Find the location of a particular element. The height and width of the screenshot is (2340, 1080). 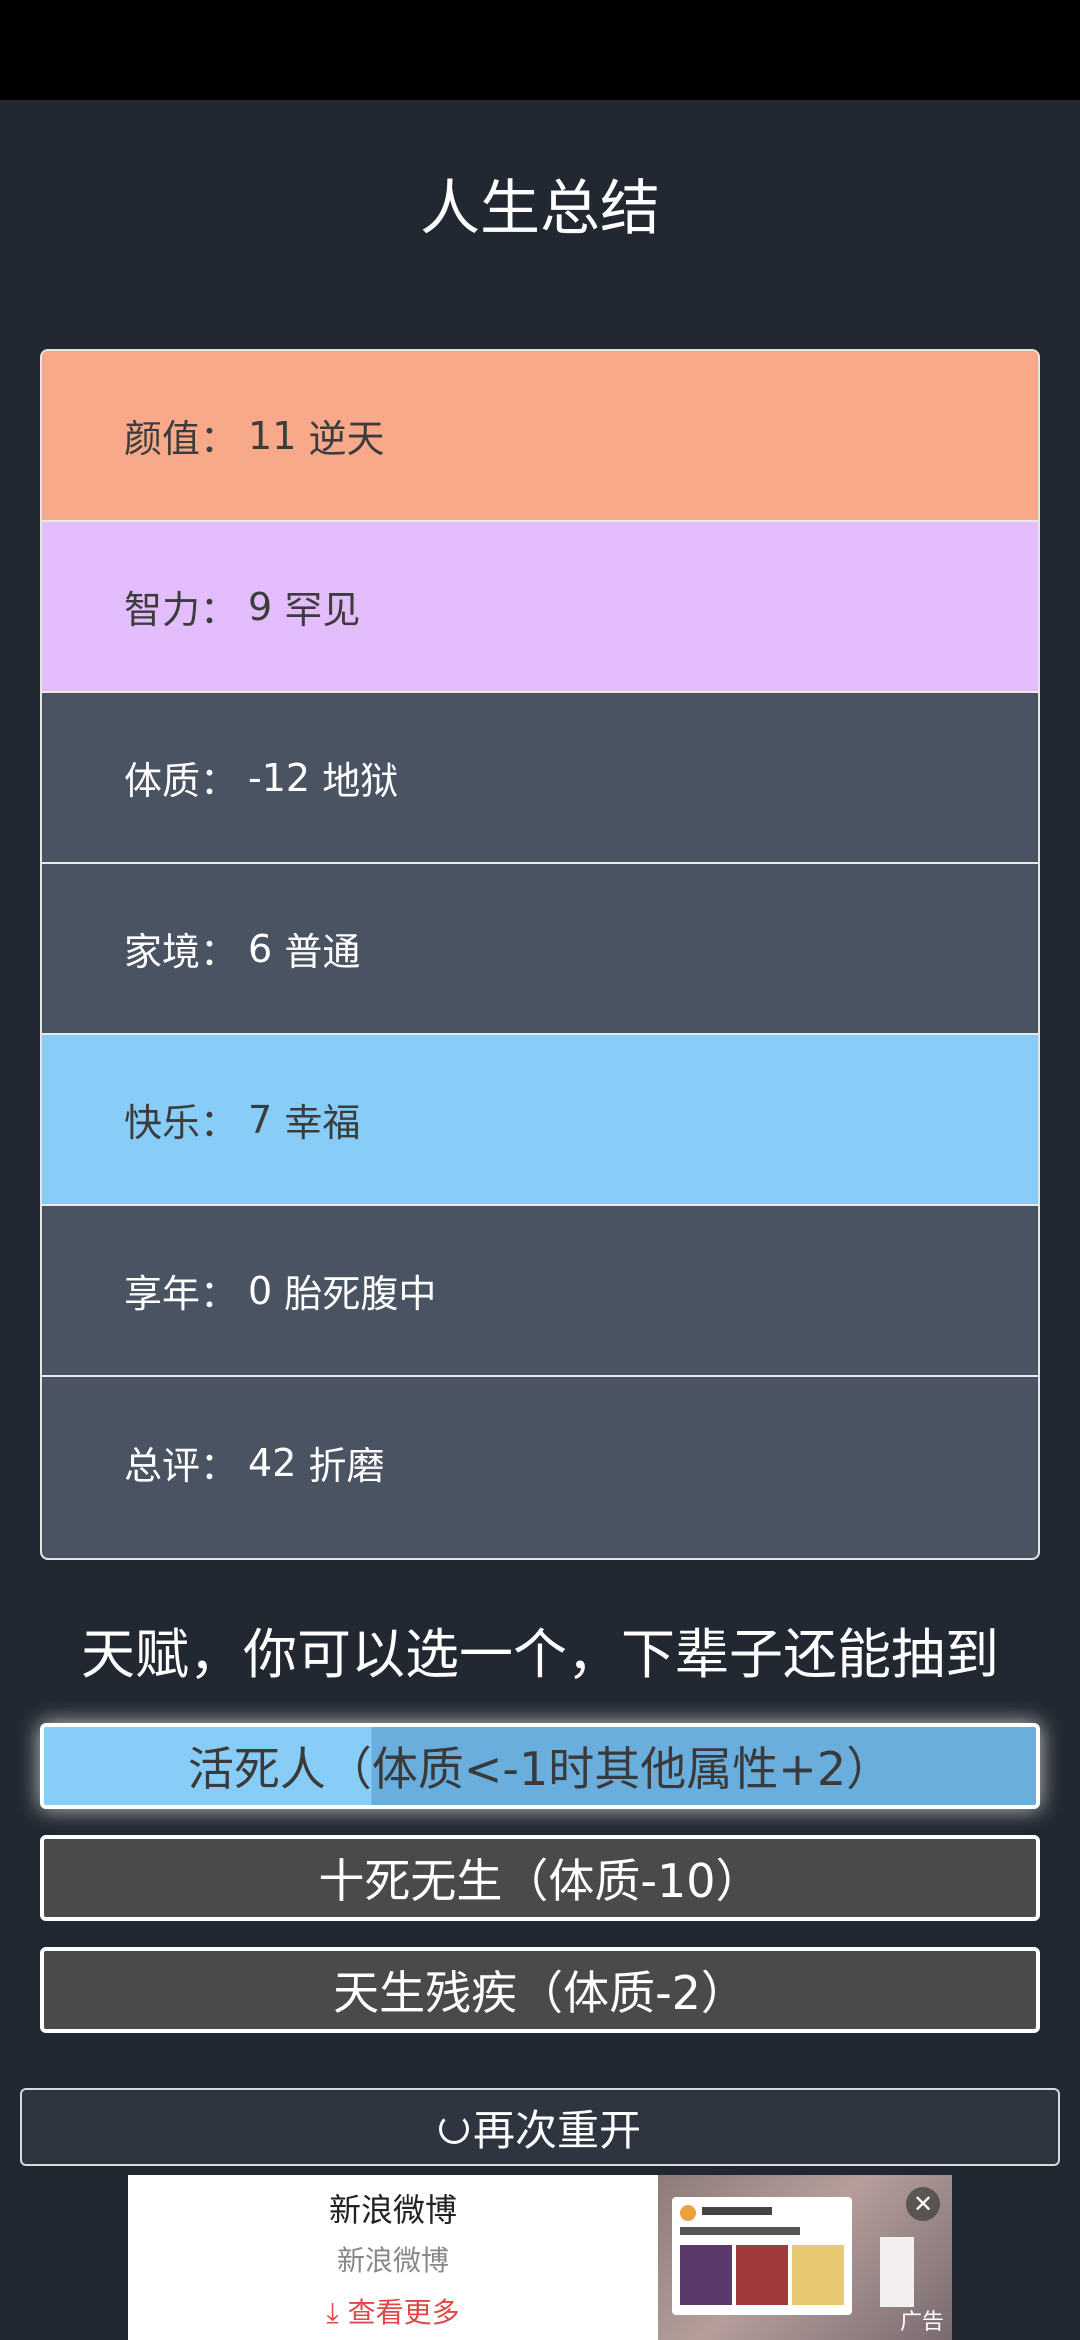

close-icon: ✕ is located at coordinates (923, 2204).